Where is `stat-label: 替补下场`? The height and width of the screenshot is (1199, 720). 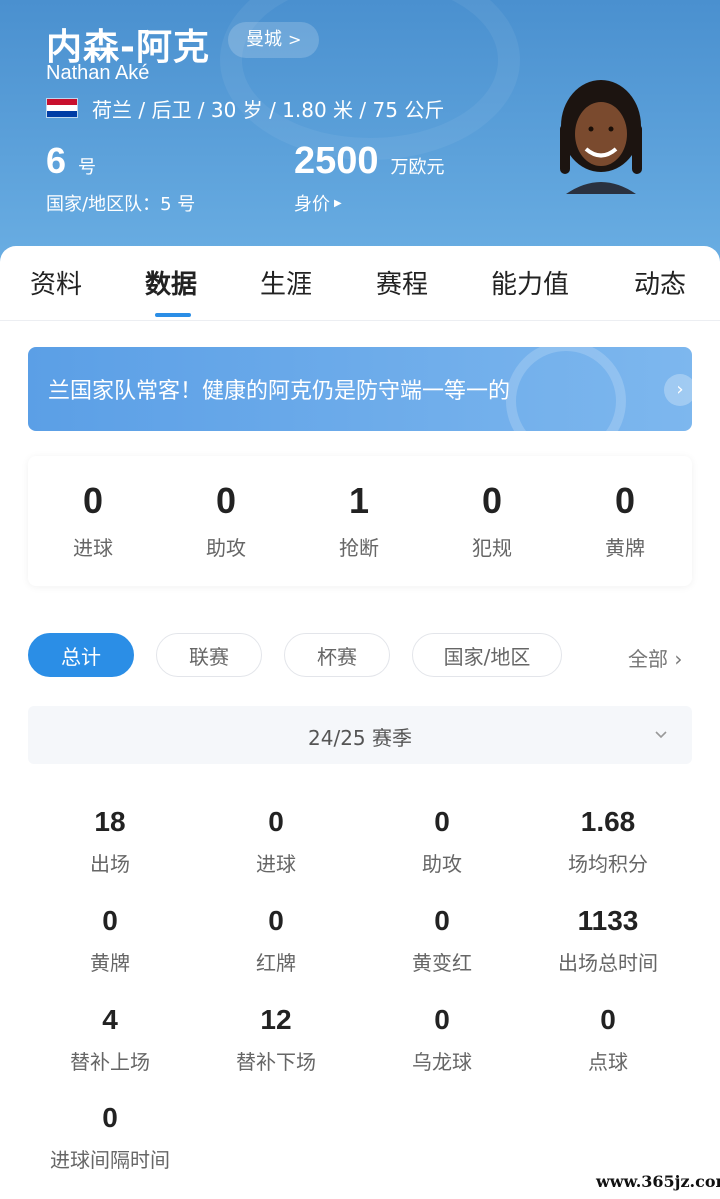
stat-label: 替补下场 is located at coordinates (276, 1062).